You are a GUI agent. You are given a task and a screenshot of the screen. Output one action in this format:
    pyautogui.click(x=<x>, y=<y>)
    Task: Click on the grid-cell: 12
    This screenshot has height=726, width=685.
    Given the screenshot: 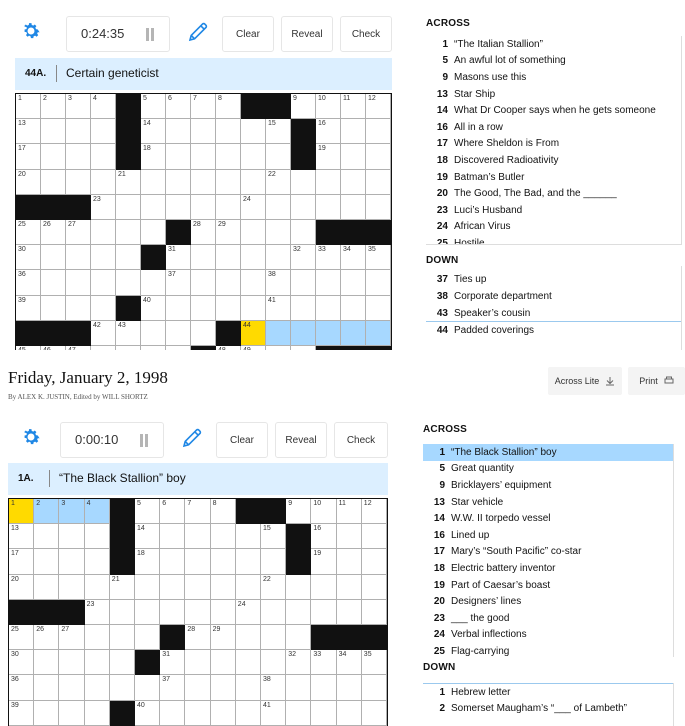 What is the action you would take?
    pyautogui.click(x=378, y=107)
    